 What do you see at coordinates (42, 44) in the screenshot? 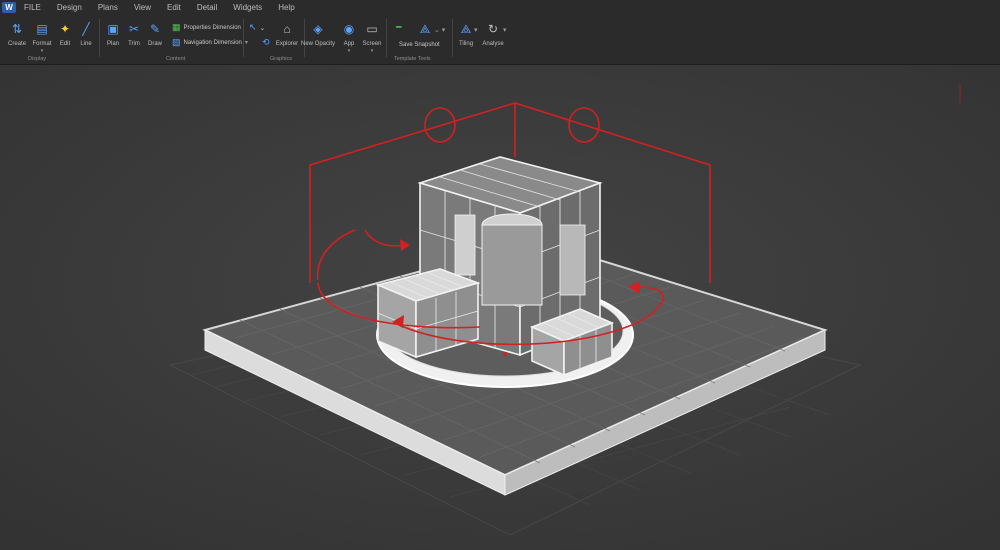
I see `format-label: Format` at bounding box center [42, 44].